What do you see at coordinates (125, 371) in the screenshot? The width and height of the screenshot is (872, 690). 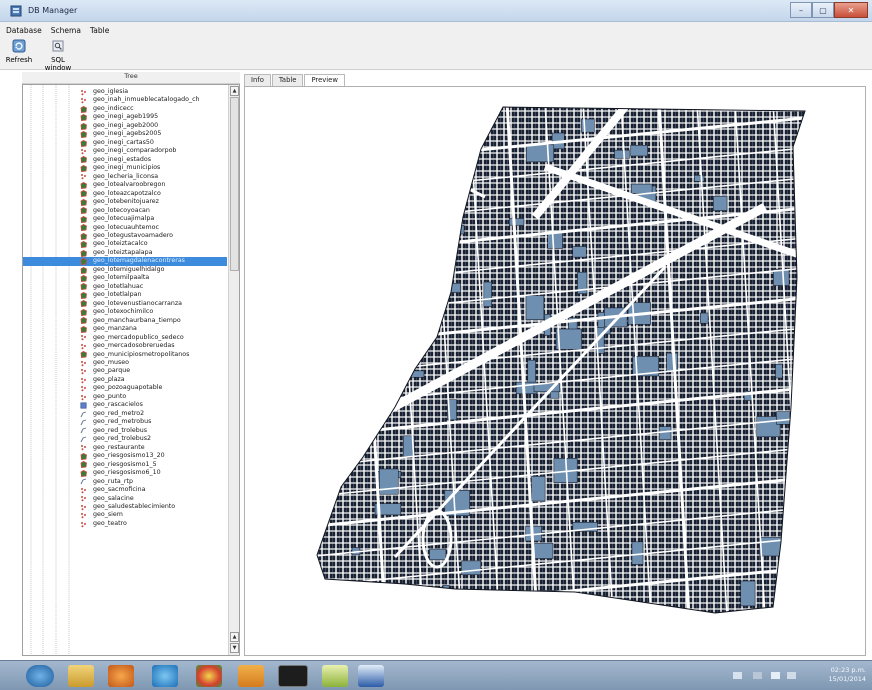 I see `tree-item: geo_parque` at bounding box center [125, 371].